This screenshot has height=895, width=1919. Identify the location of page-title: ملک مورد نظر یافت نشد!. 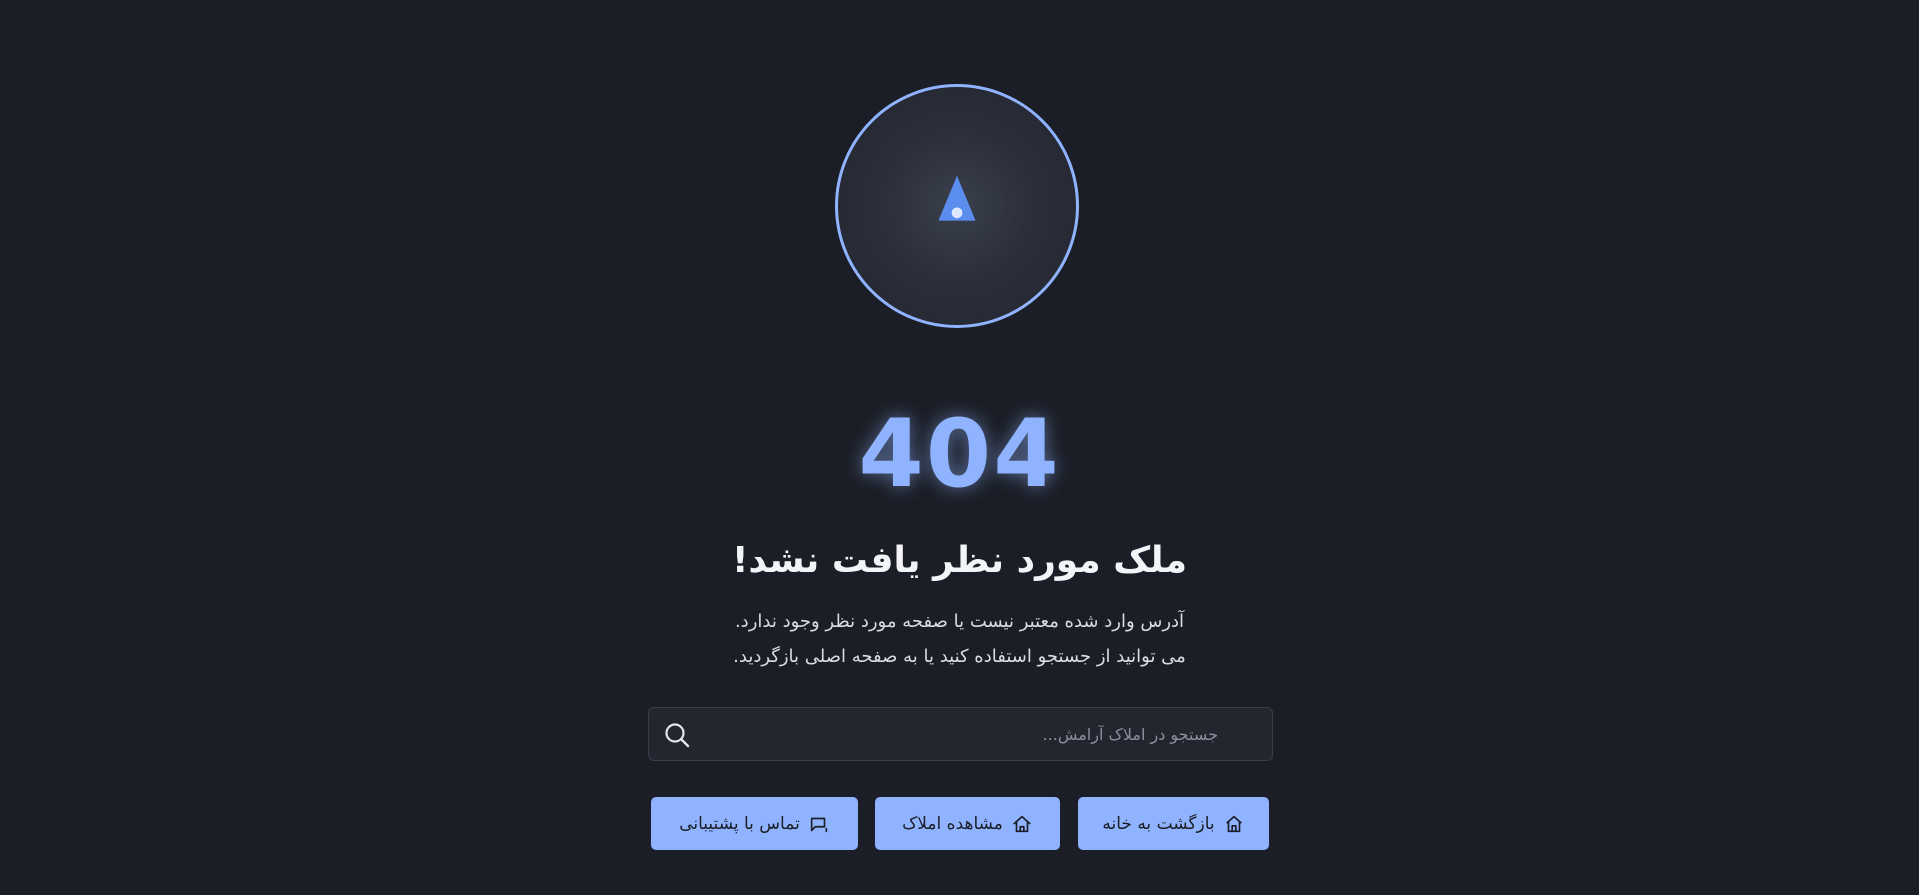
(959, 560).